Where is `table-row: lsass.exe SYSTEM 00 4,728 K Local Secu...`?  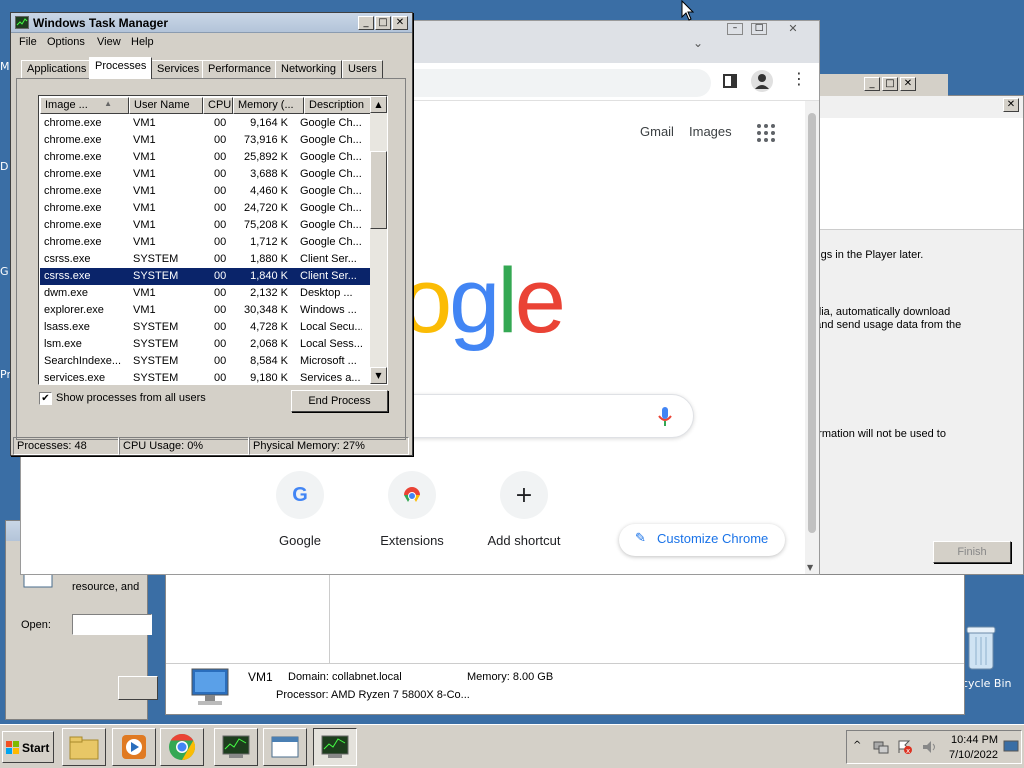
table-row: lsass.exe SYSTEM 00 4,728 K Local Secu... is located at coordinates (205, 327).